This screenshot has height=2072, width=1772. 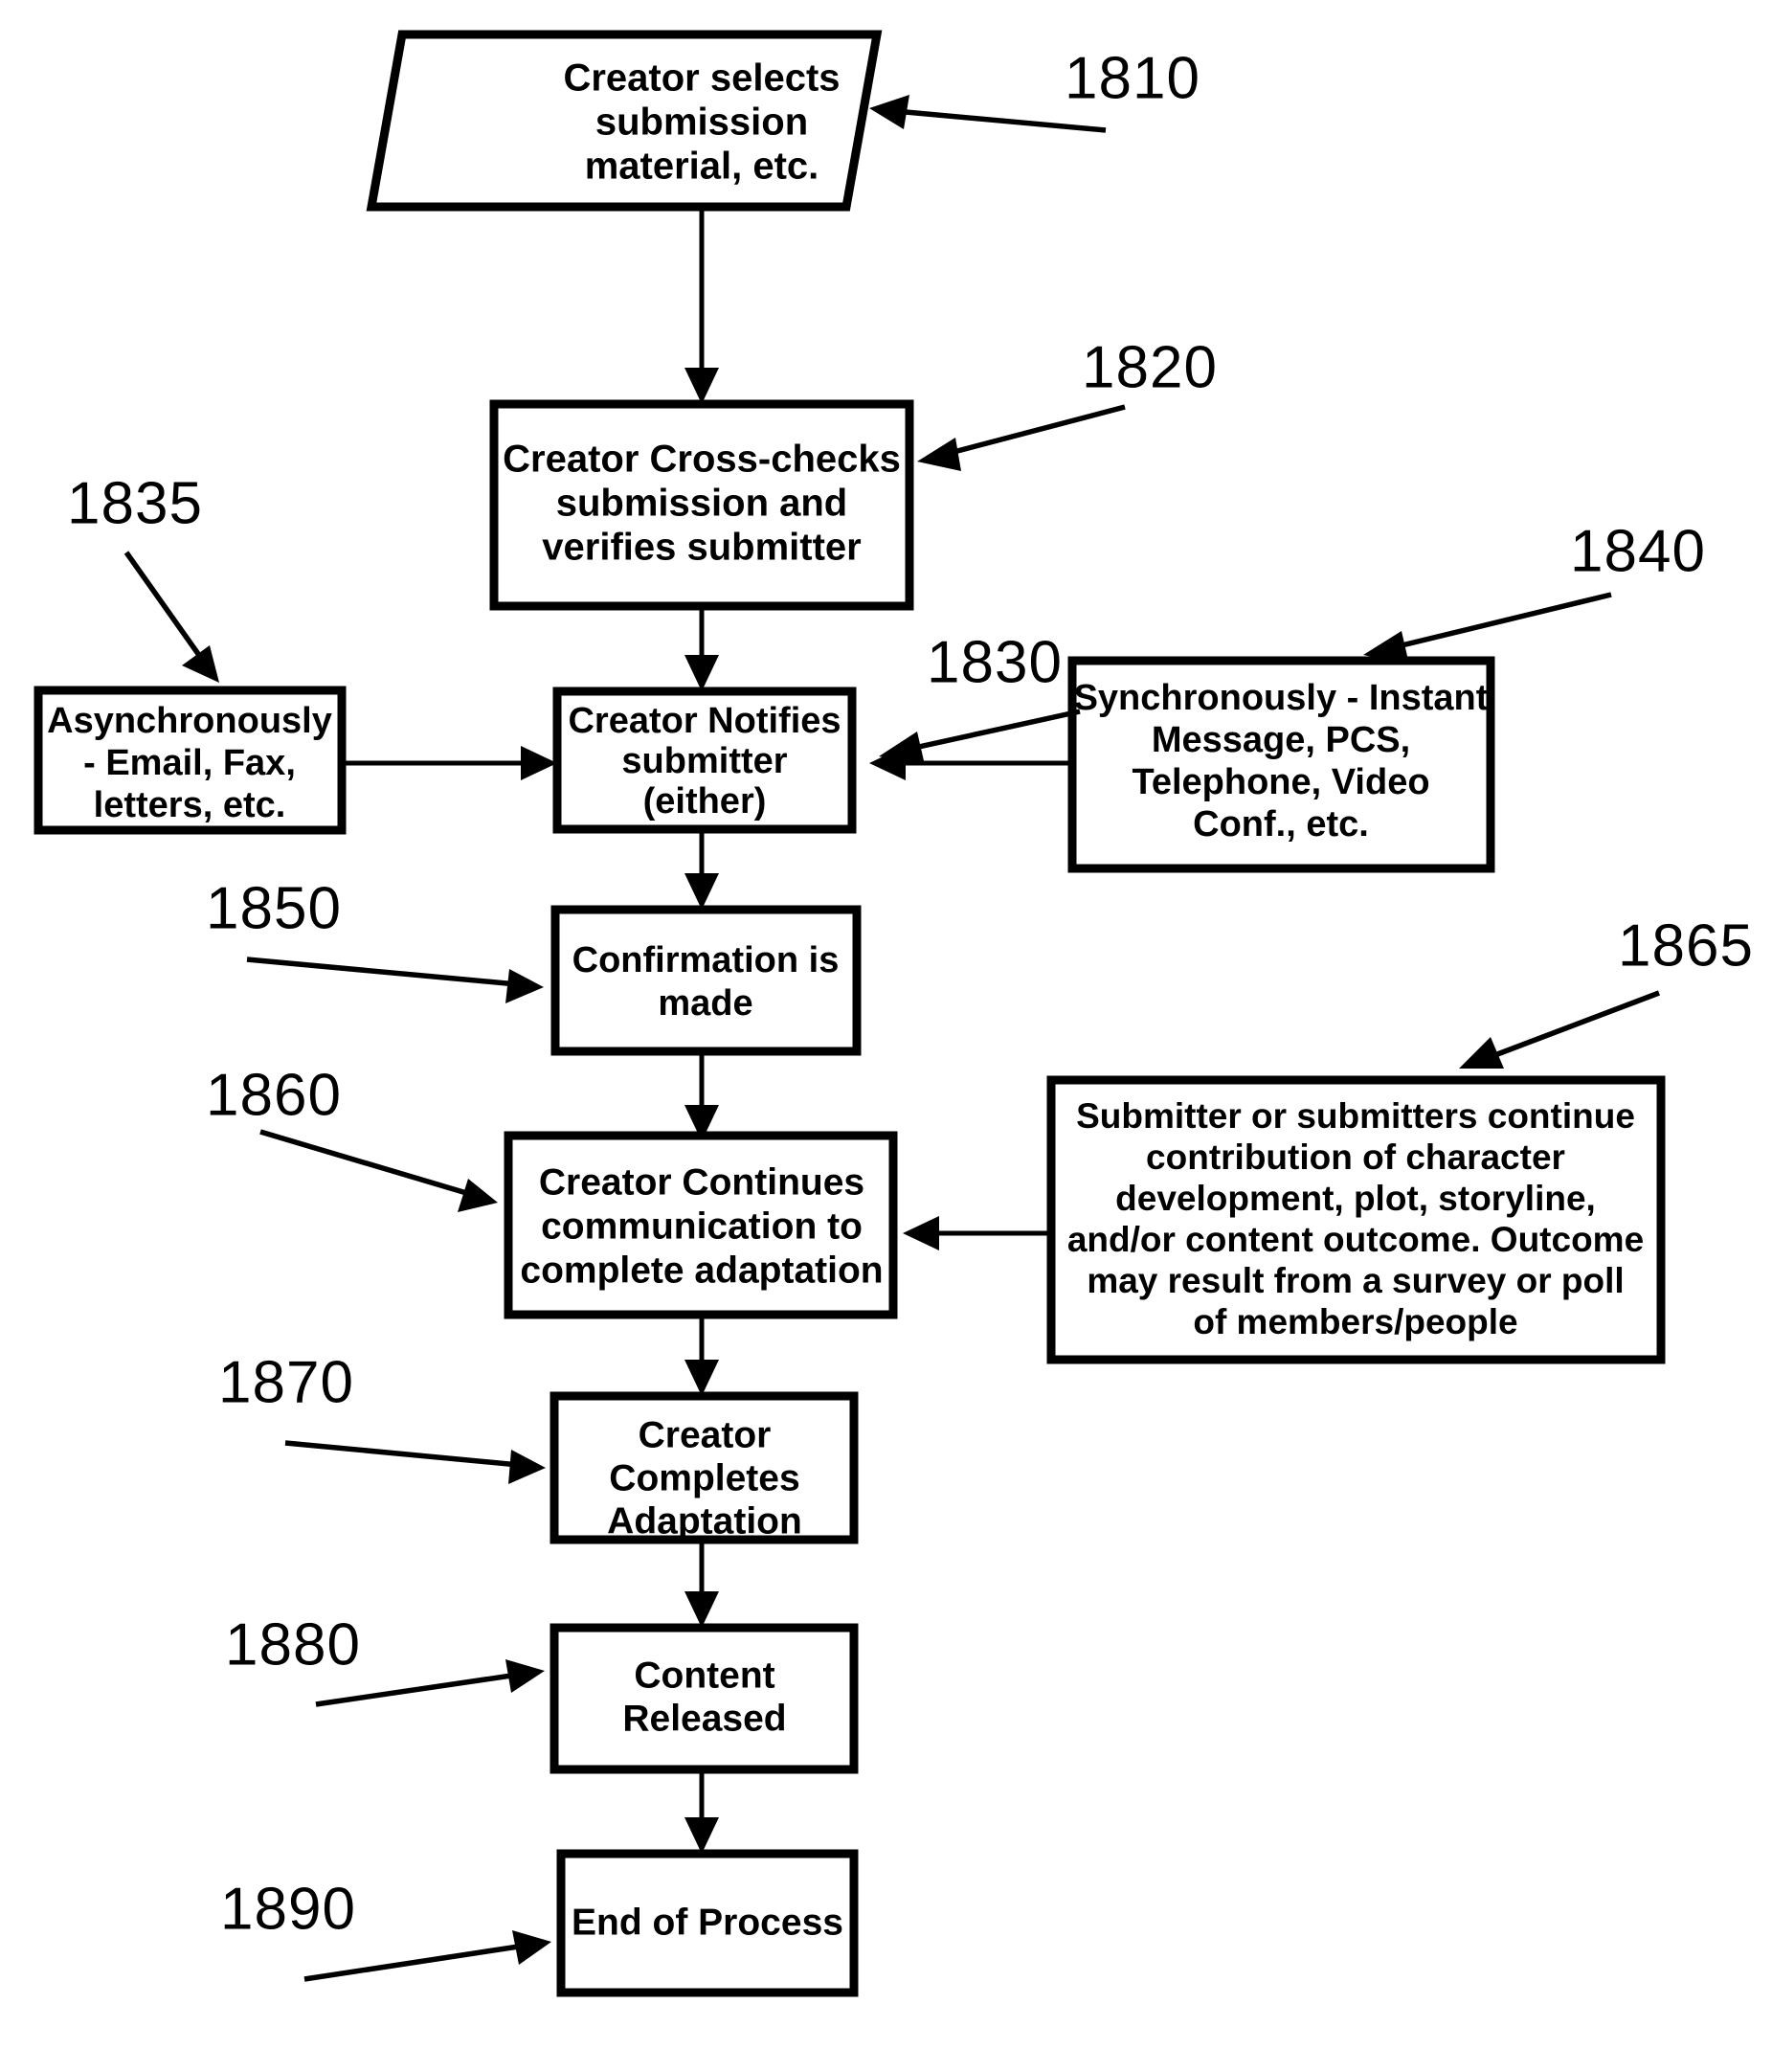 I want to click on node-1870-line-2: Completes, so click(x=704, y=1477).